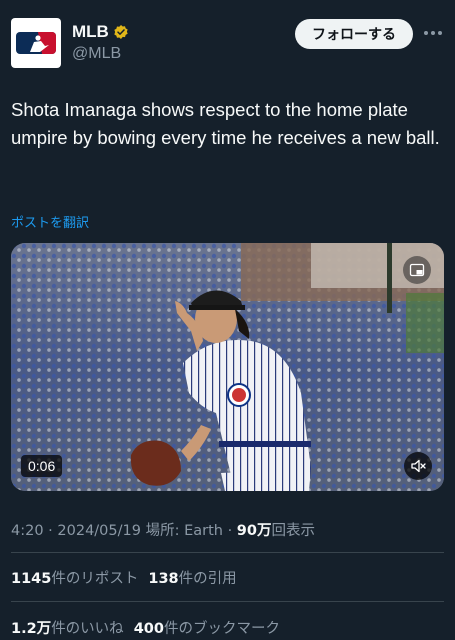 The height and width of the screenshot is (640, 455). I want to click on view-count-label: 回表示, so click(293, 531).